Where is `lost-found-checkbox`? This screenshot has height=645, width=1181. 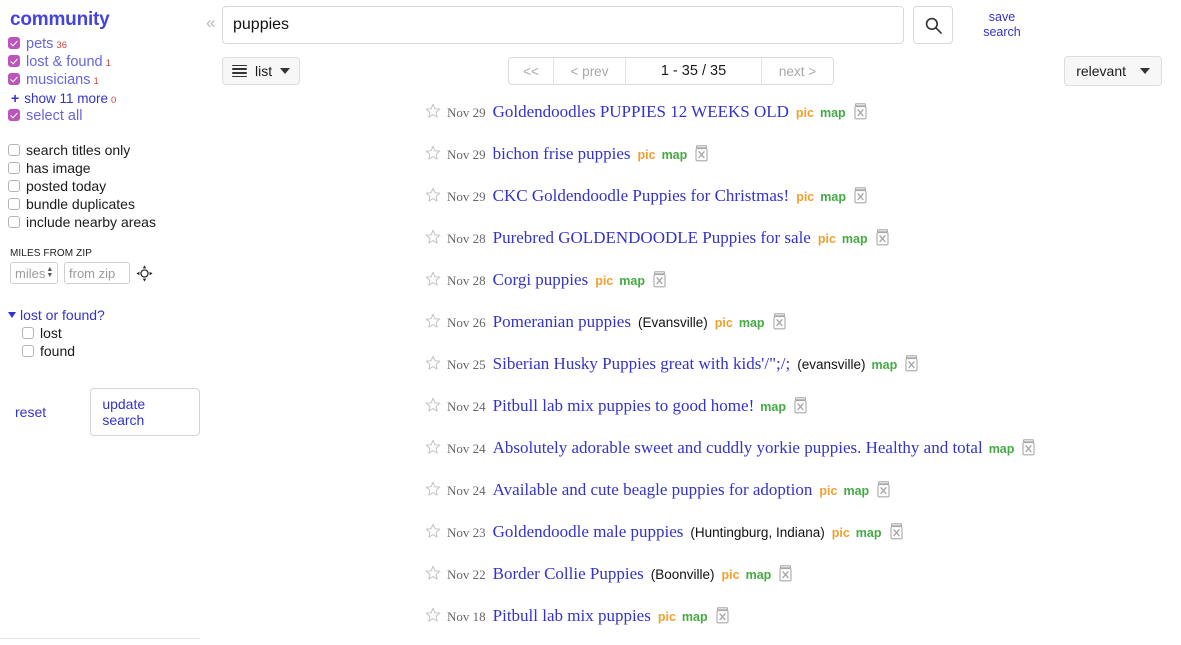 lost-found-checkbox is located at coordinates (28, 351).